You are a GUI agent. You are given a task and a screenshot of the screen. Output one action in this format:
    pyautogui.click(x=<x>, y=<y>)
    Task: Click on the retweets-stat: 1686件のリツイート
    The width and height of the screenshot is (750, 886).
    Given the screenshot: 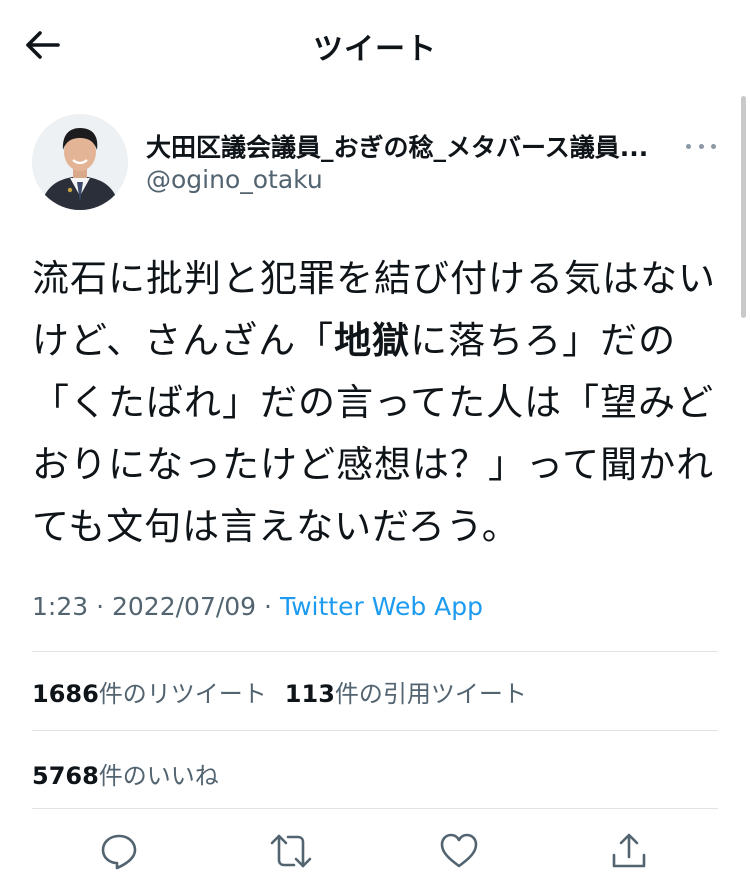 What is the action you would take?
    pyautogui.click(x=149, y=694)
    